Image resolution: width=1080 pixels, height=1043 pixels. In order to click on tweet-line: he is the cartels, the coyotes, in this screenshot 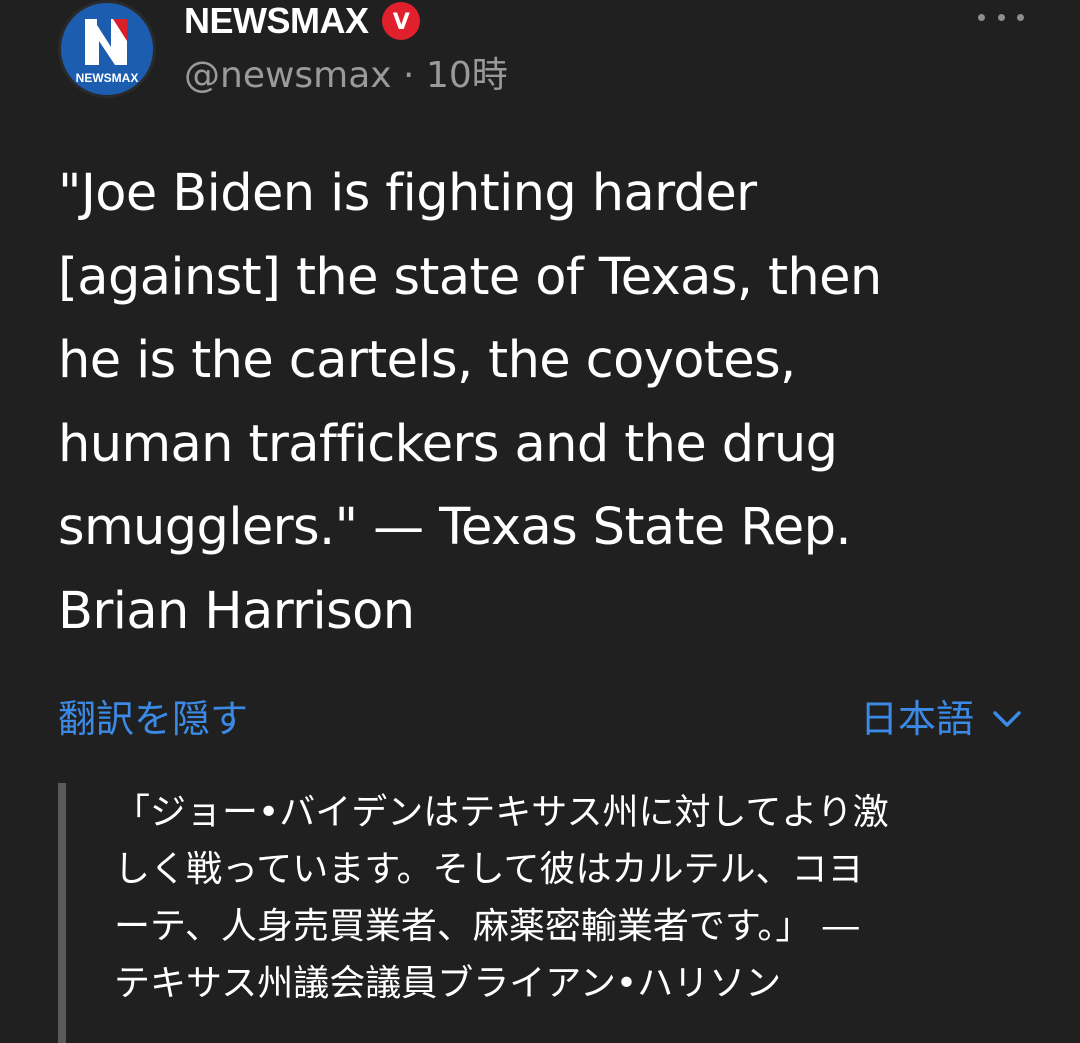, I will do `click(427, 360)`.